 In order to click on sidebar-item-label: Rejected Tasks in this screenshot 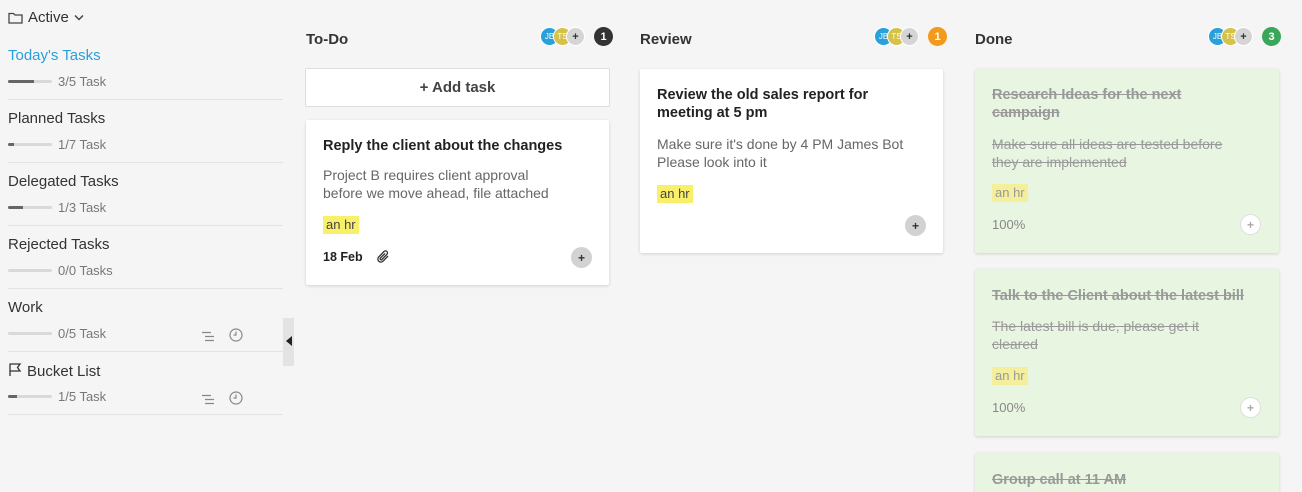, I will do `click(59, 244)`.